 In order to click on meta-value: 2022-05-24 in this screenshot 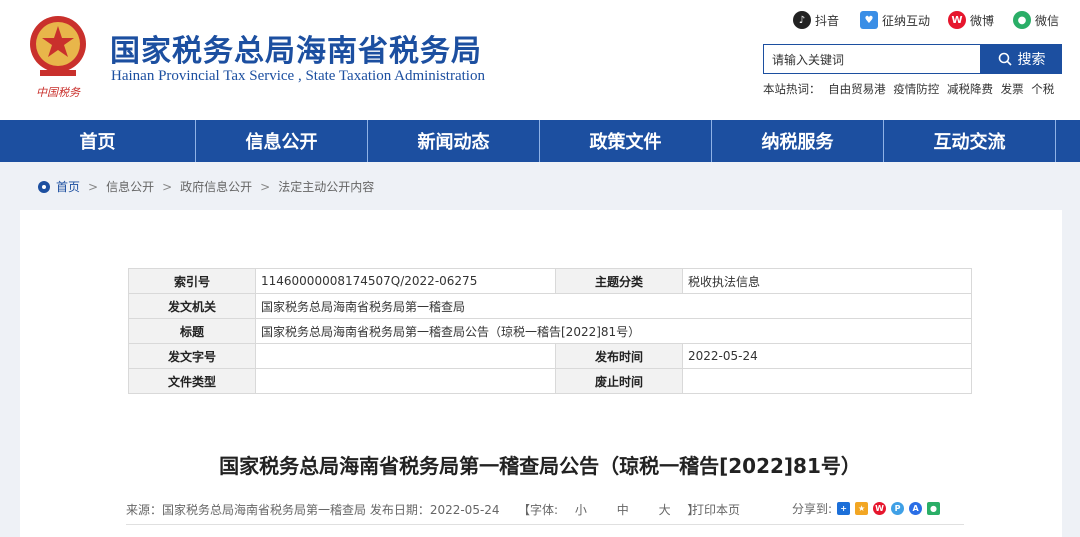, I will do `click(827, 356)`.